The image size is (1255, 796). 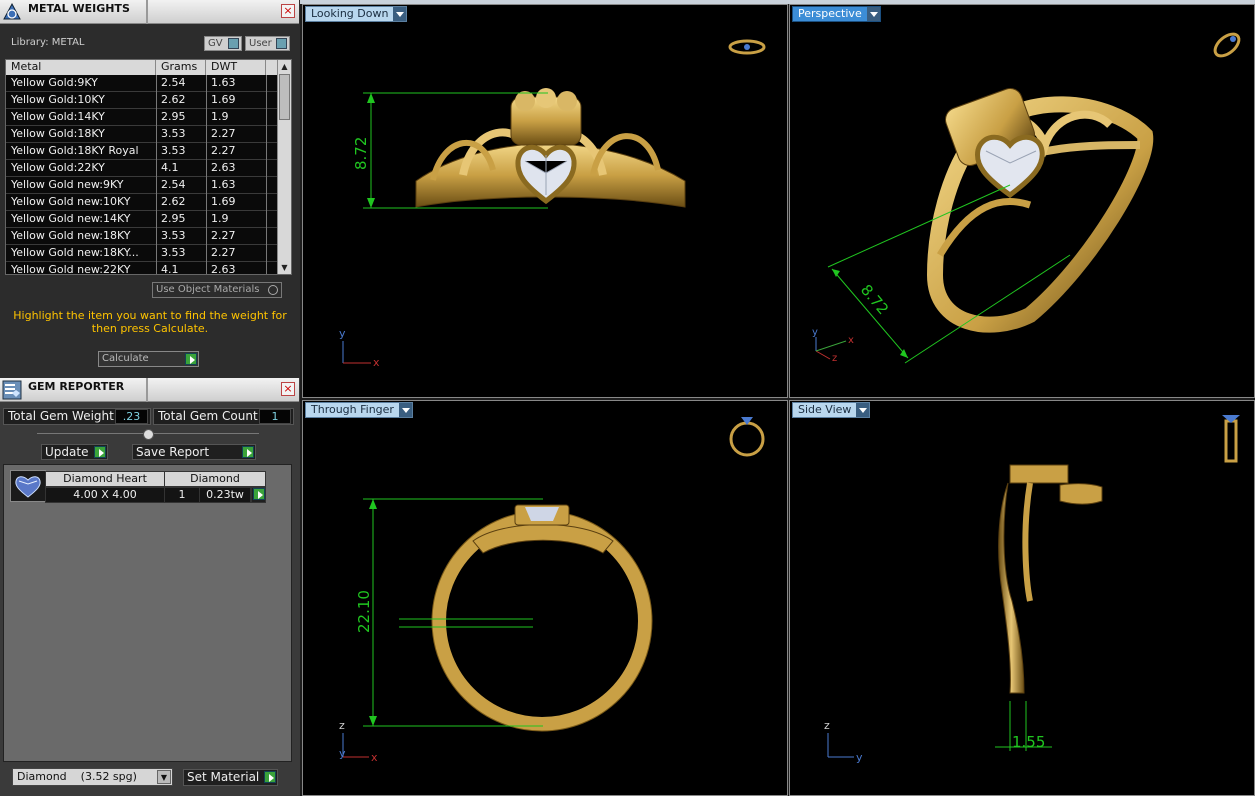 What do you see at coordinates (215, 479) in the screenshot?
I see `gem-type-cell: Diamond` at bounding box center [215, 479].